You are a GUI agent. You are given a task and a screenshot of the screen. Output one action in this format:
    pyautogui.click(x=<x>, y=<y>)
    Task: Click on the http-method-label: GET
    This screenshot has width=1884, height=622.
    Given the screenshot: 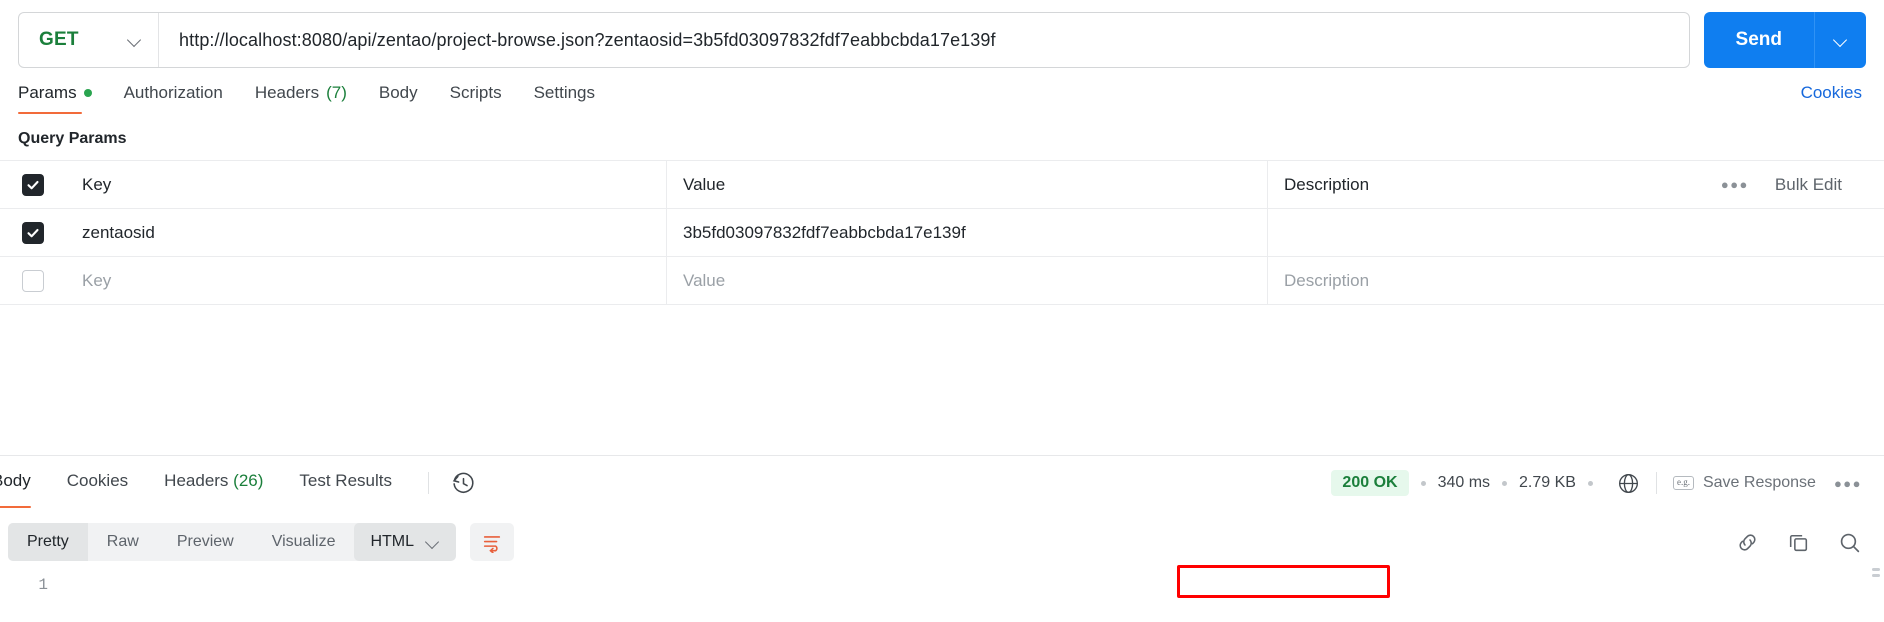 What is the action you would take?
    pyautogui.click(x=59, y=39)
    